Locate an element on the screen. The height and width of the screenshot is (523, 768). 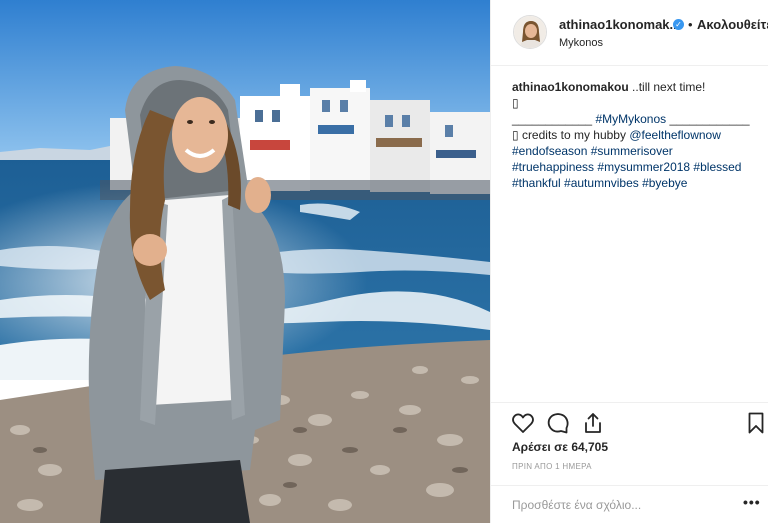
comment-input is located at coordinates (622, 505).